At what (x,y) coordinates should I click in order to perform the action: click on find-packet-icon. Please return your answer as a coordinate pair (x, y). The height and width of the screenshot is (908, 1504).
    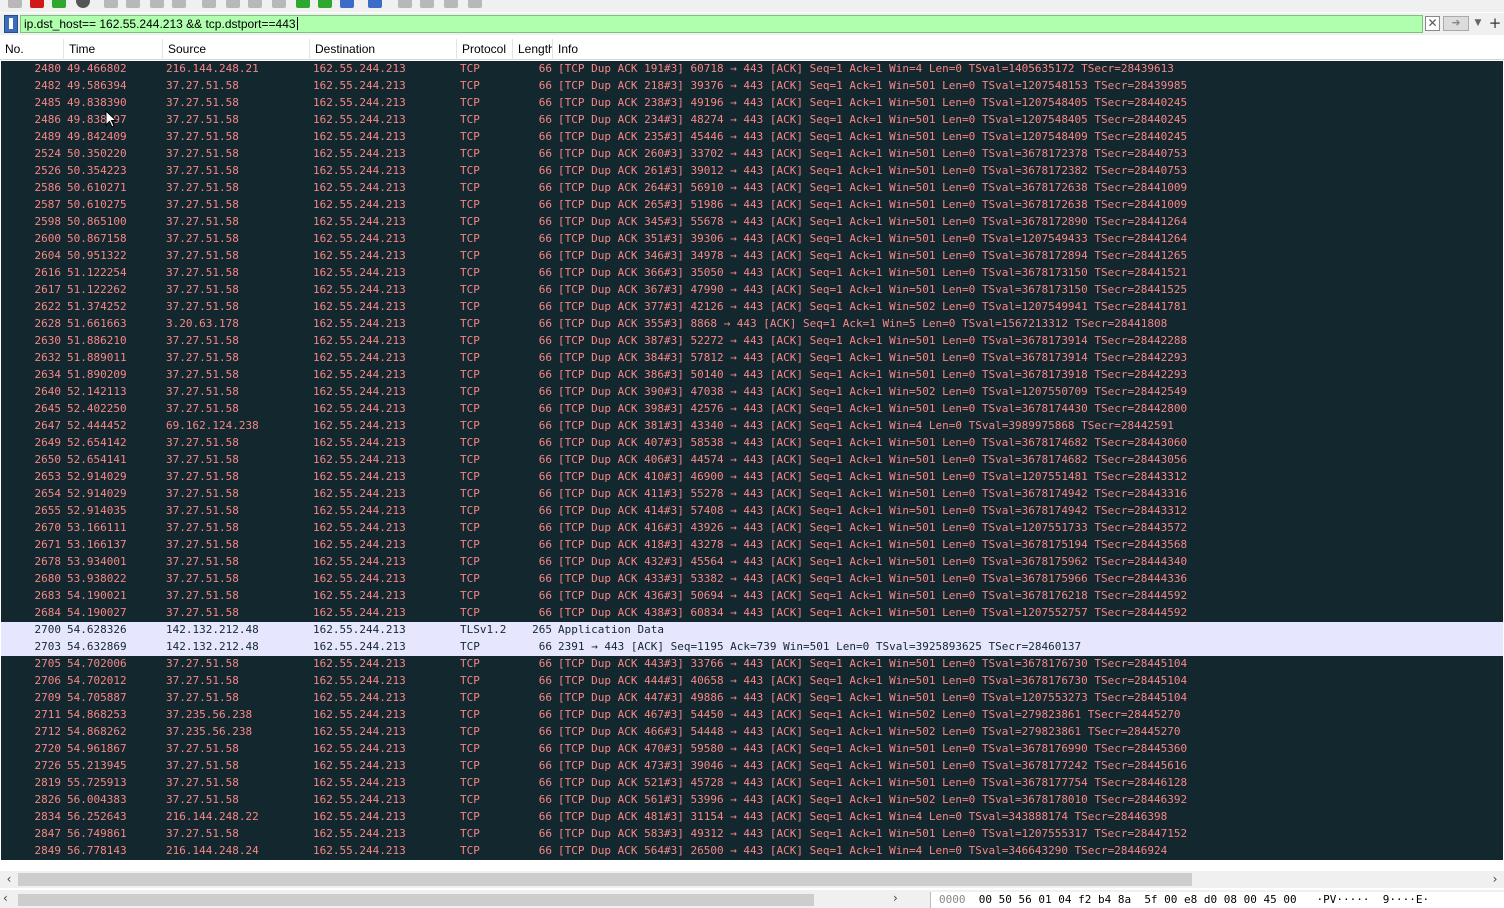
    Looking at the image, I should click on (209, 4).